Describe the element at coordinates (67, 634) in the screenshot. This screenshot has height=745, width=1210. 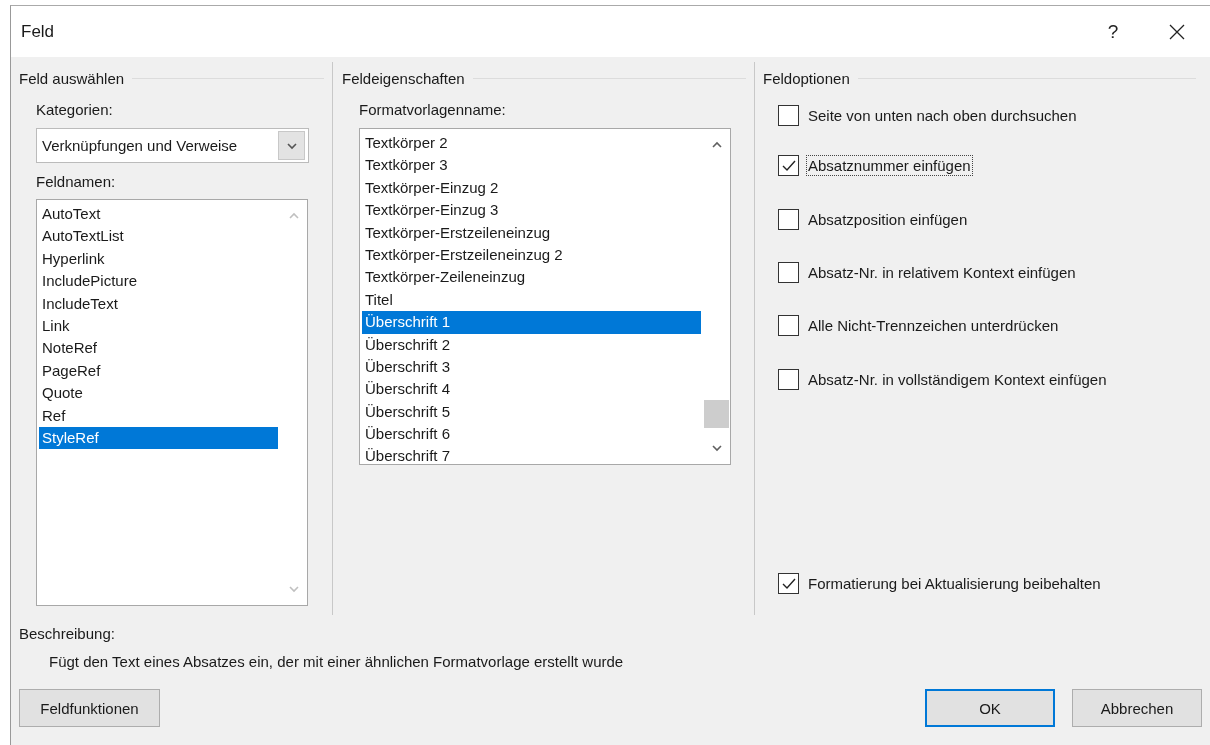
I see `description-label: Beschreibung:` at that location.